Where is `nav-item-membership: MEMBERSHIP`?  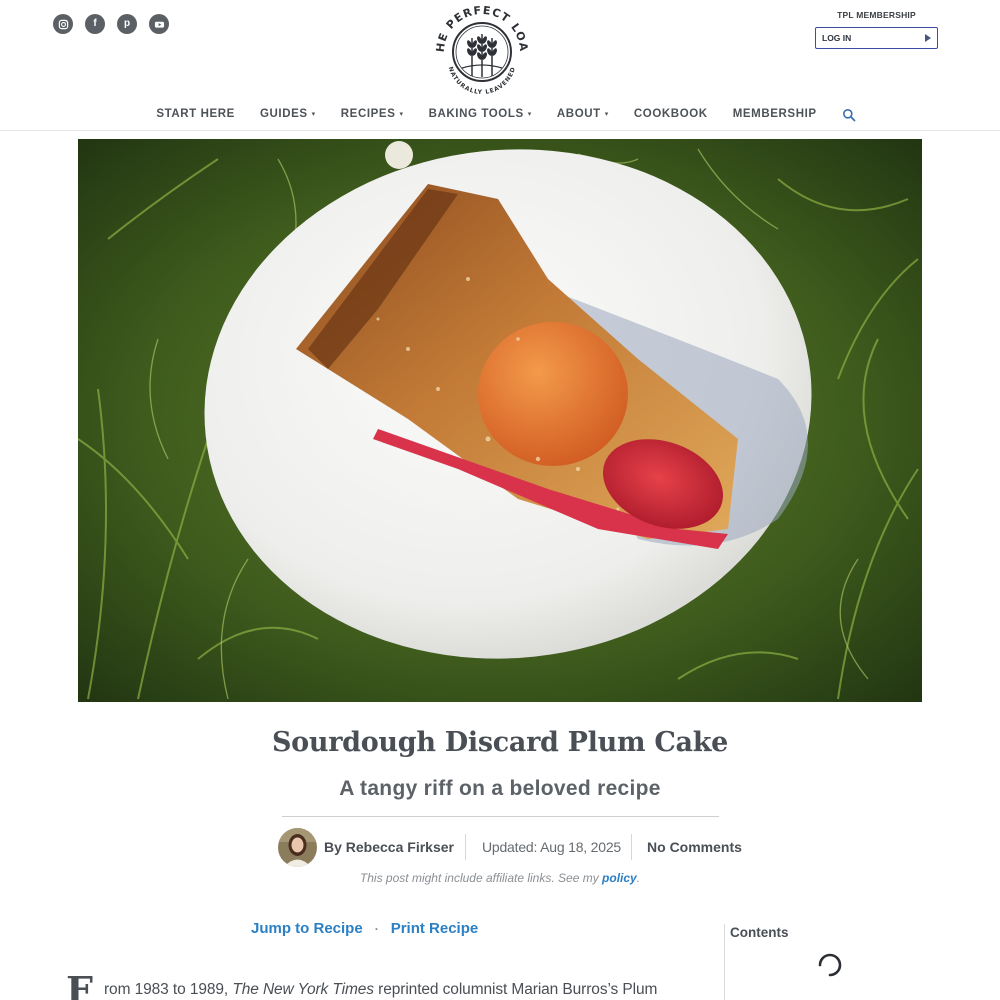 nav-item-membership: MEMBERSHIP is located at coordinates (775, 114).